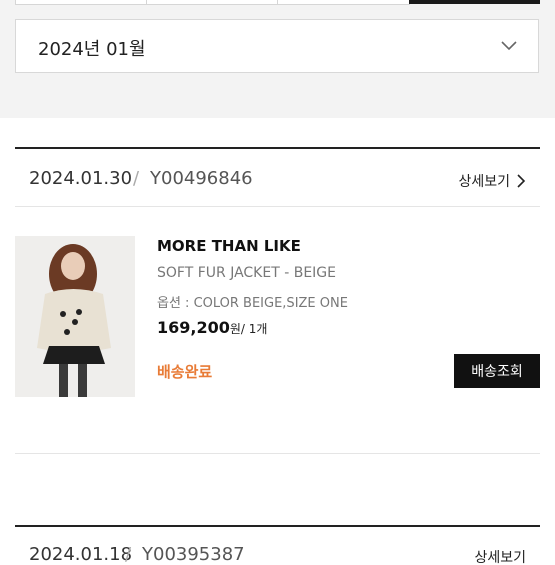  I want to click on month-select: 2024년 01월, so click(277, 46).